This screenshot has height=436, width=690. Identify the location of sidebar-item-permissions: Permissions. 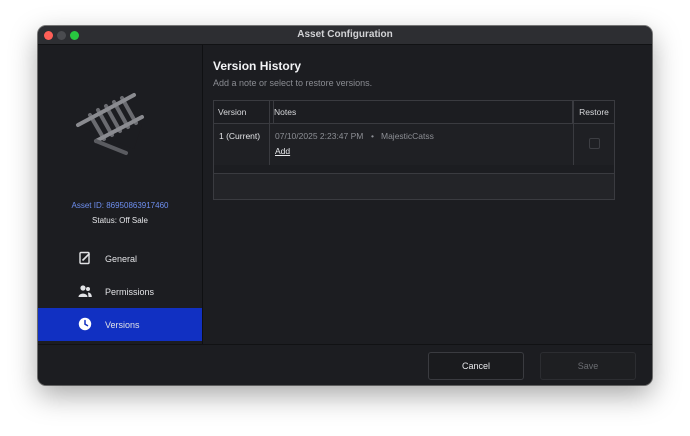
(120, 291).